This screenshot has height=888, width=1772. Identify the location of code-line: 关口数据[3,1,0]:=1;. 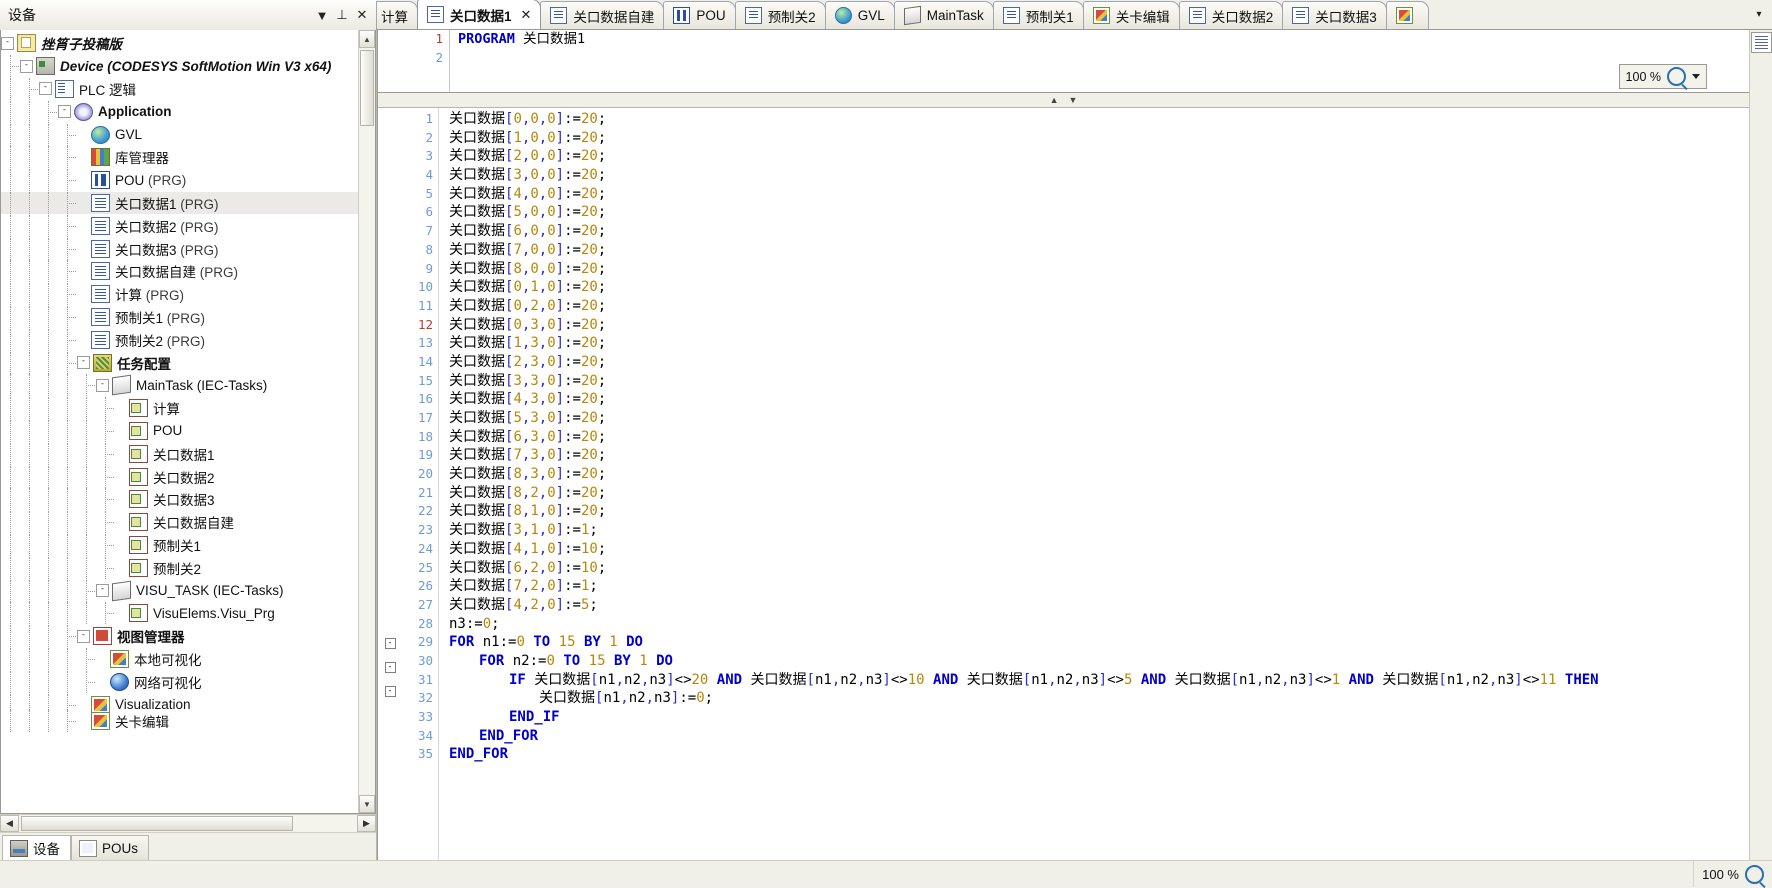
(1099, 530).